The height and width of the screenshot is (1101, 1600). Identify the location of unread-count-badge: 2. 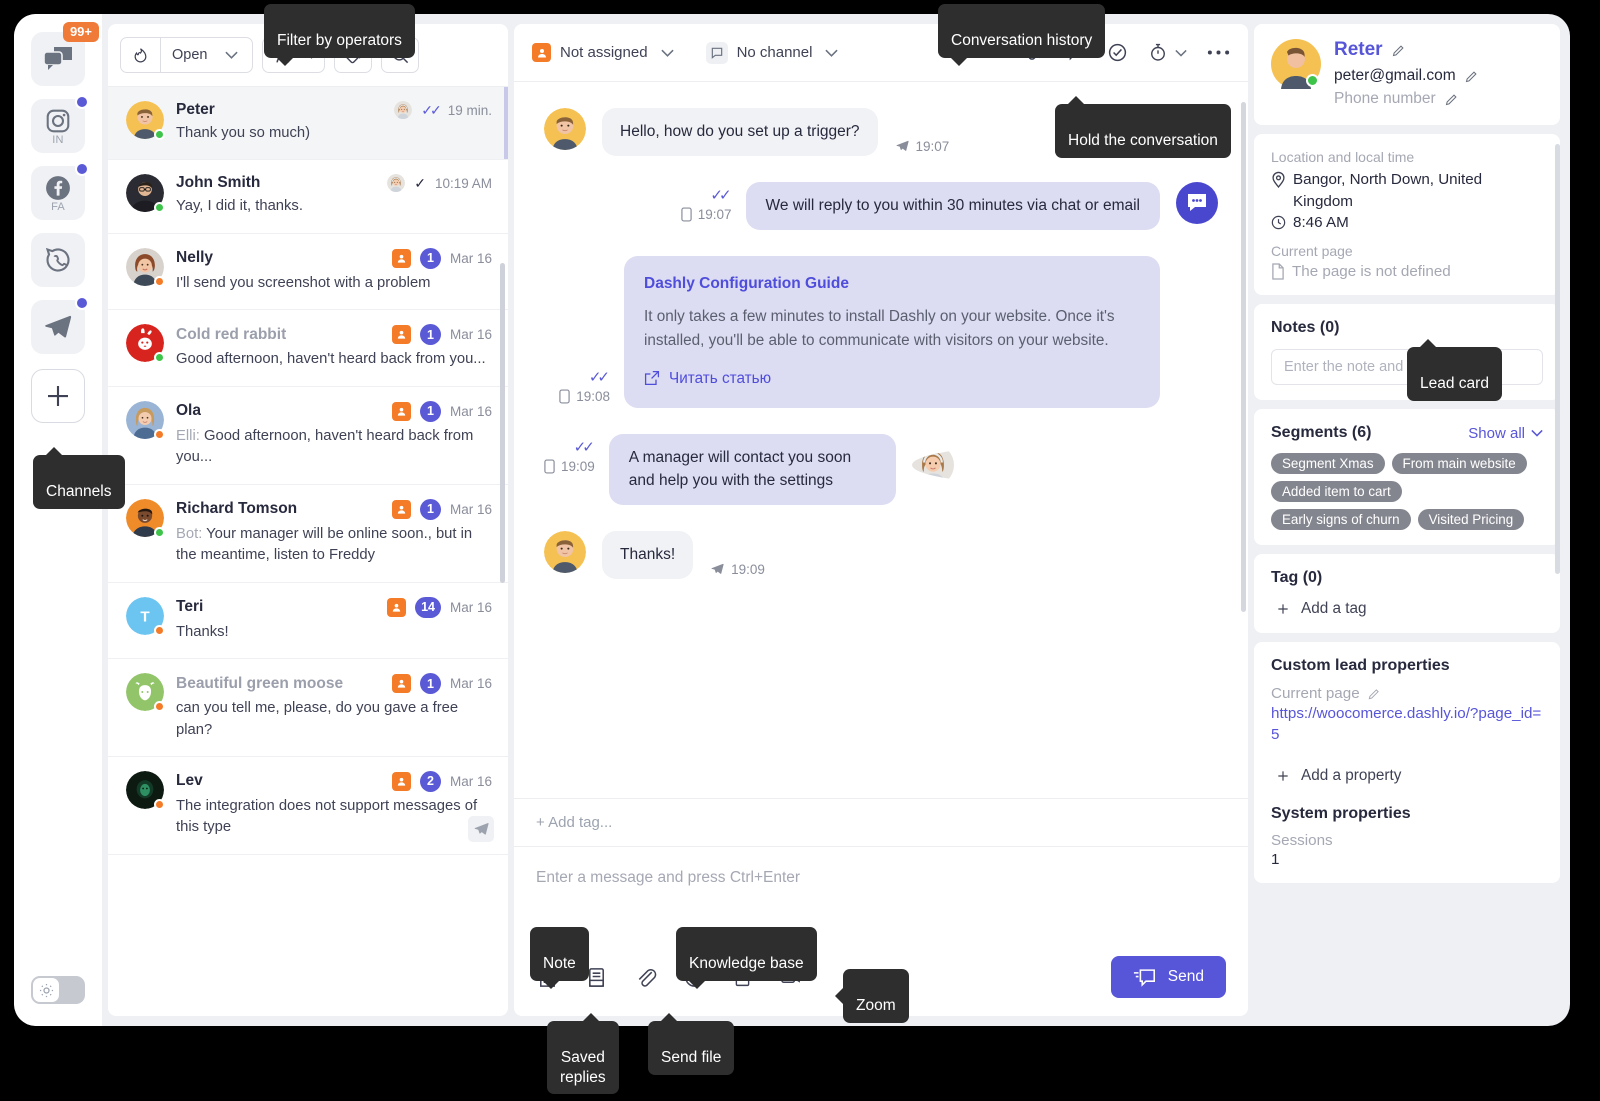
(430, 781).